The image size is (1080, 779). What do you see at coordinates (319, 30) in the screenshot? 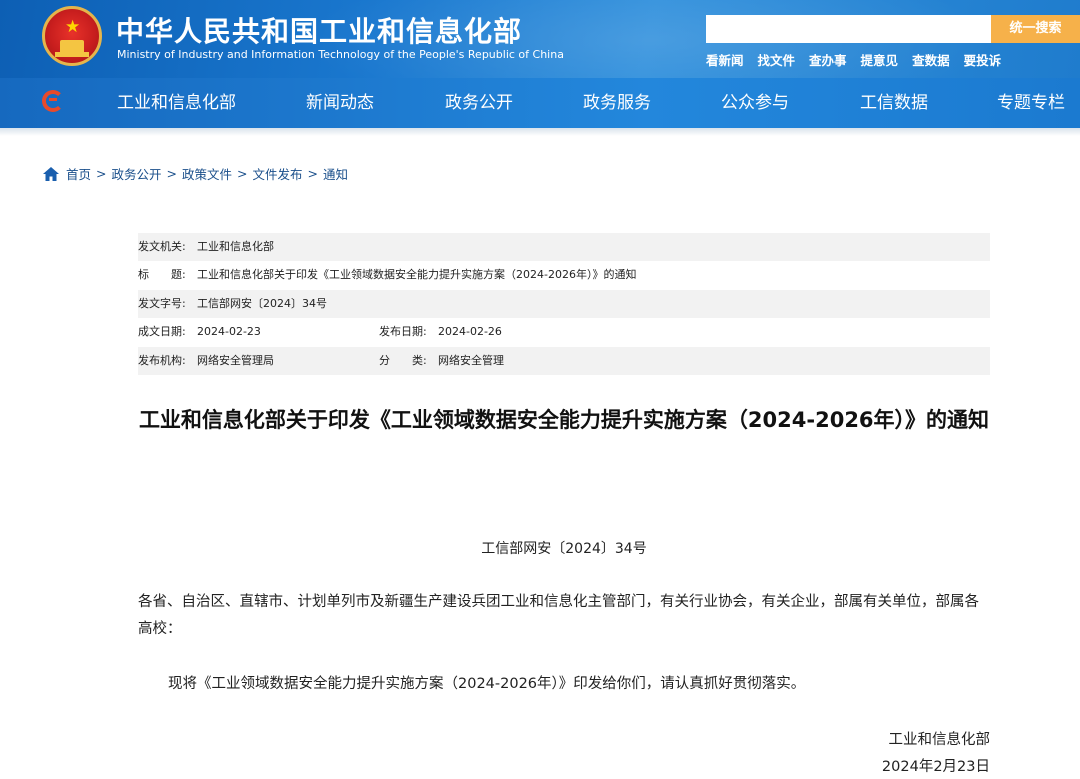
I see `site-title-chinese: 中华人民共和国工业和信息化部` at bounding box center [319, 30].